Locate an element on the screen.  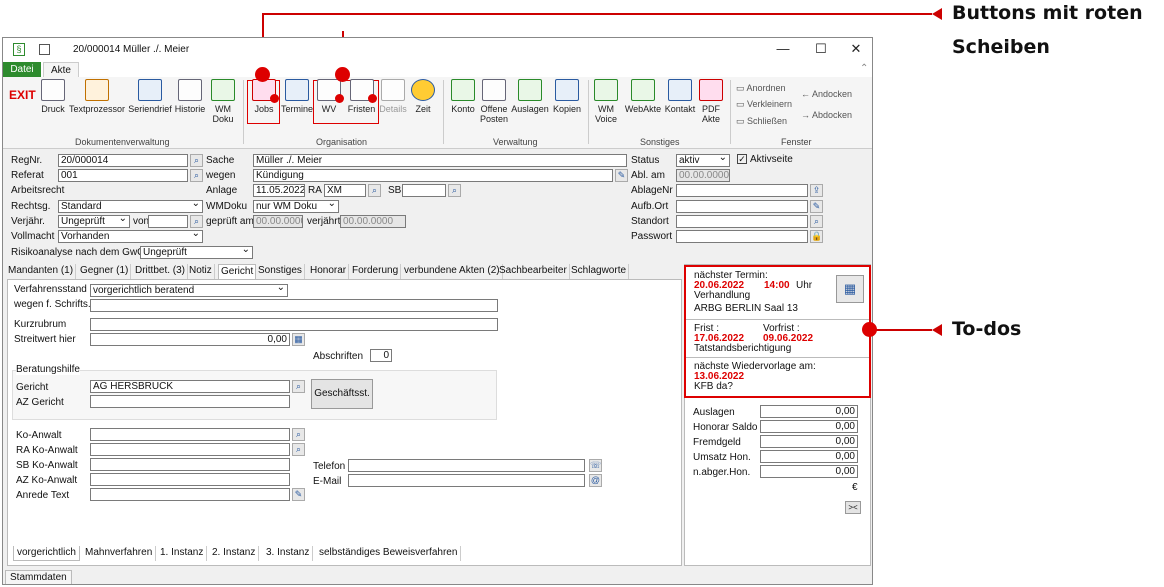
exit-button: EXIT is located at coordinates (22, 95).